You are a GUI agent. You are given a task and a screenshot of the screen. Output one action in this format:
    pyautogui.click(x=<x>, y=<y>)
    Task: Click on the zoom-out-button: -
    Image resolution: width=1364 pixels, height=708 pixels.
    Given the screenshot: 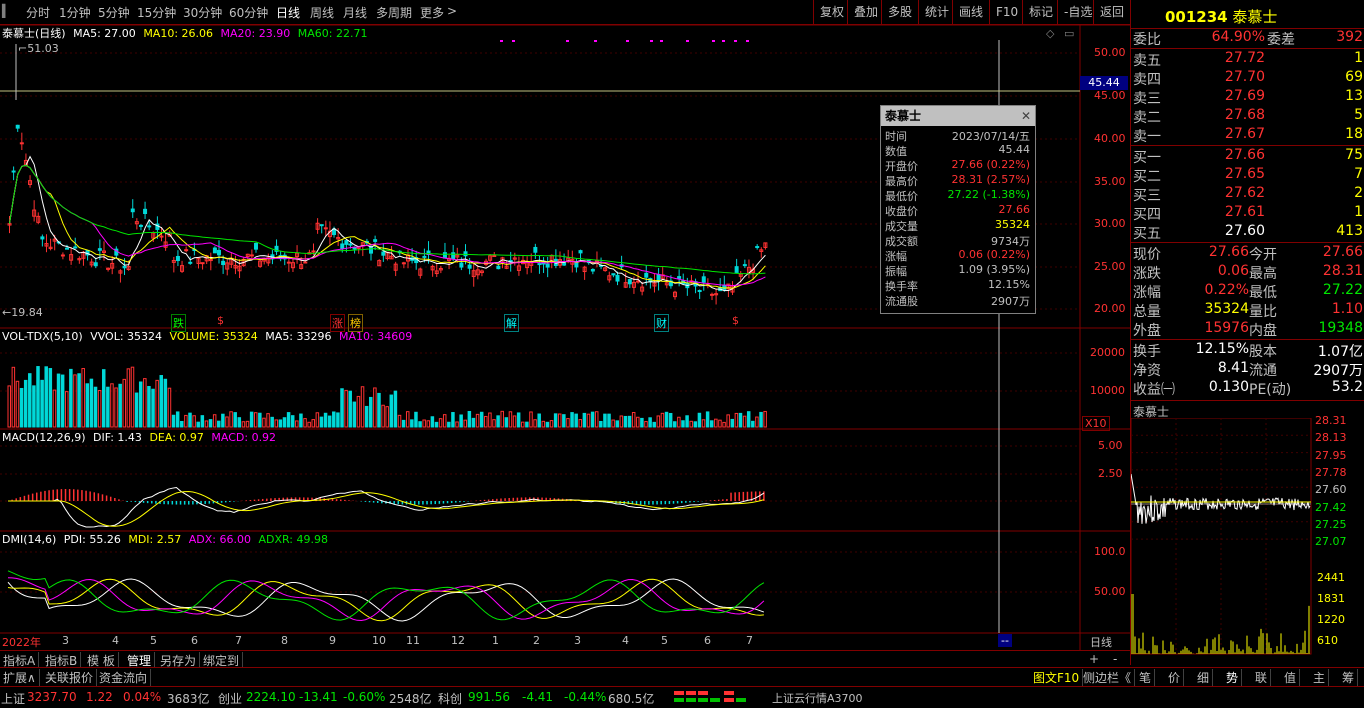 What is the action you would take?
    pyautogui.click(x=1115, y=659)
    